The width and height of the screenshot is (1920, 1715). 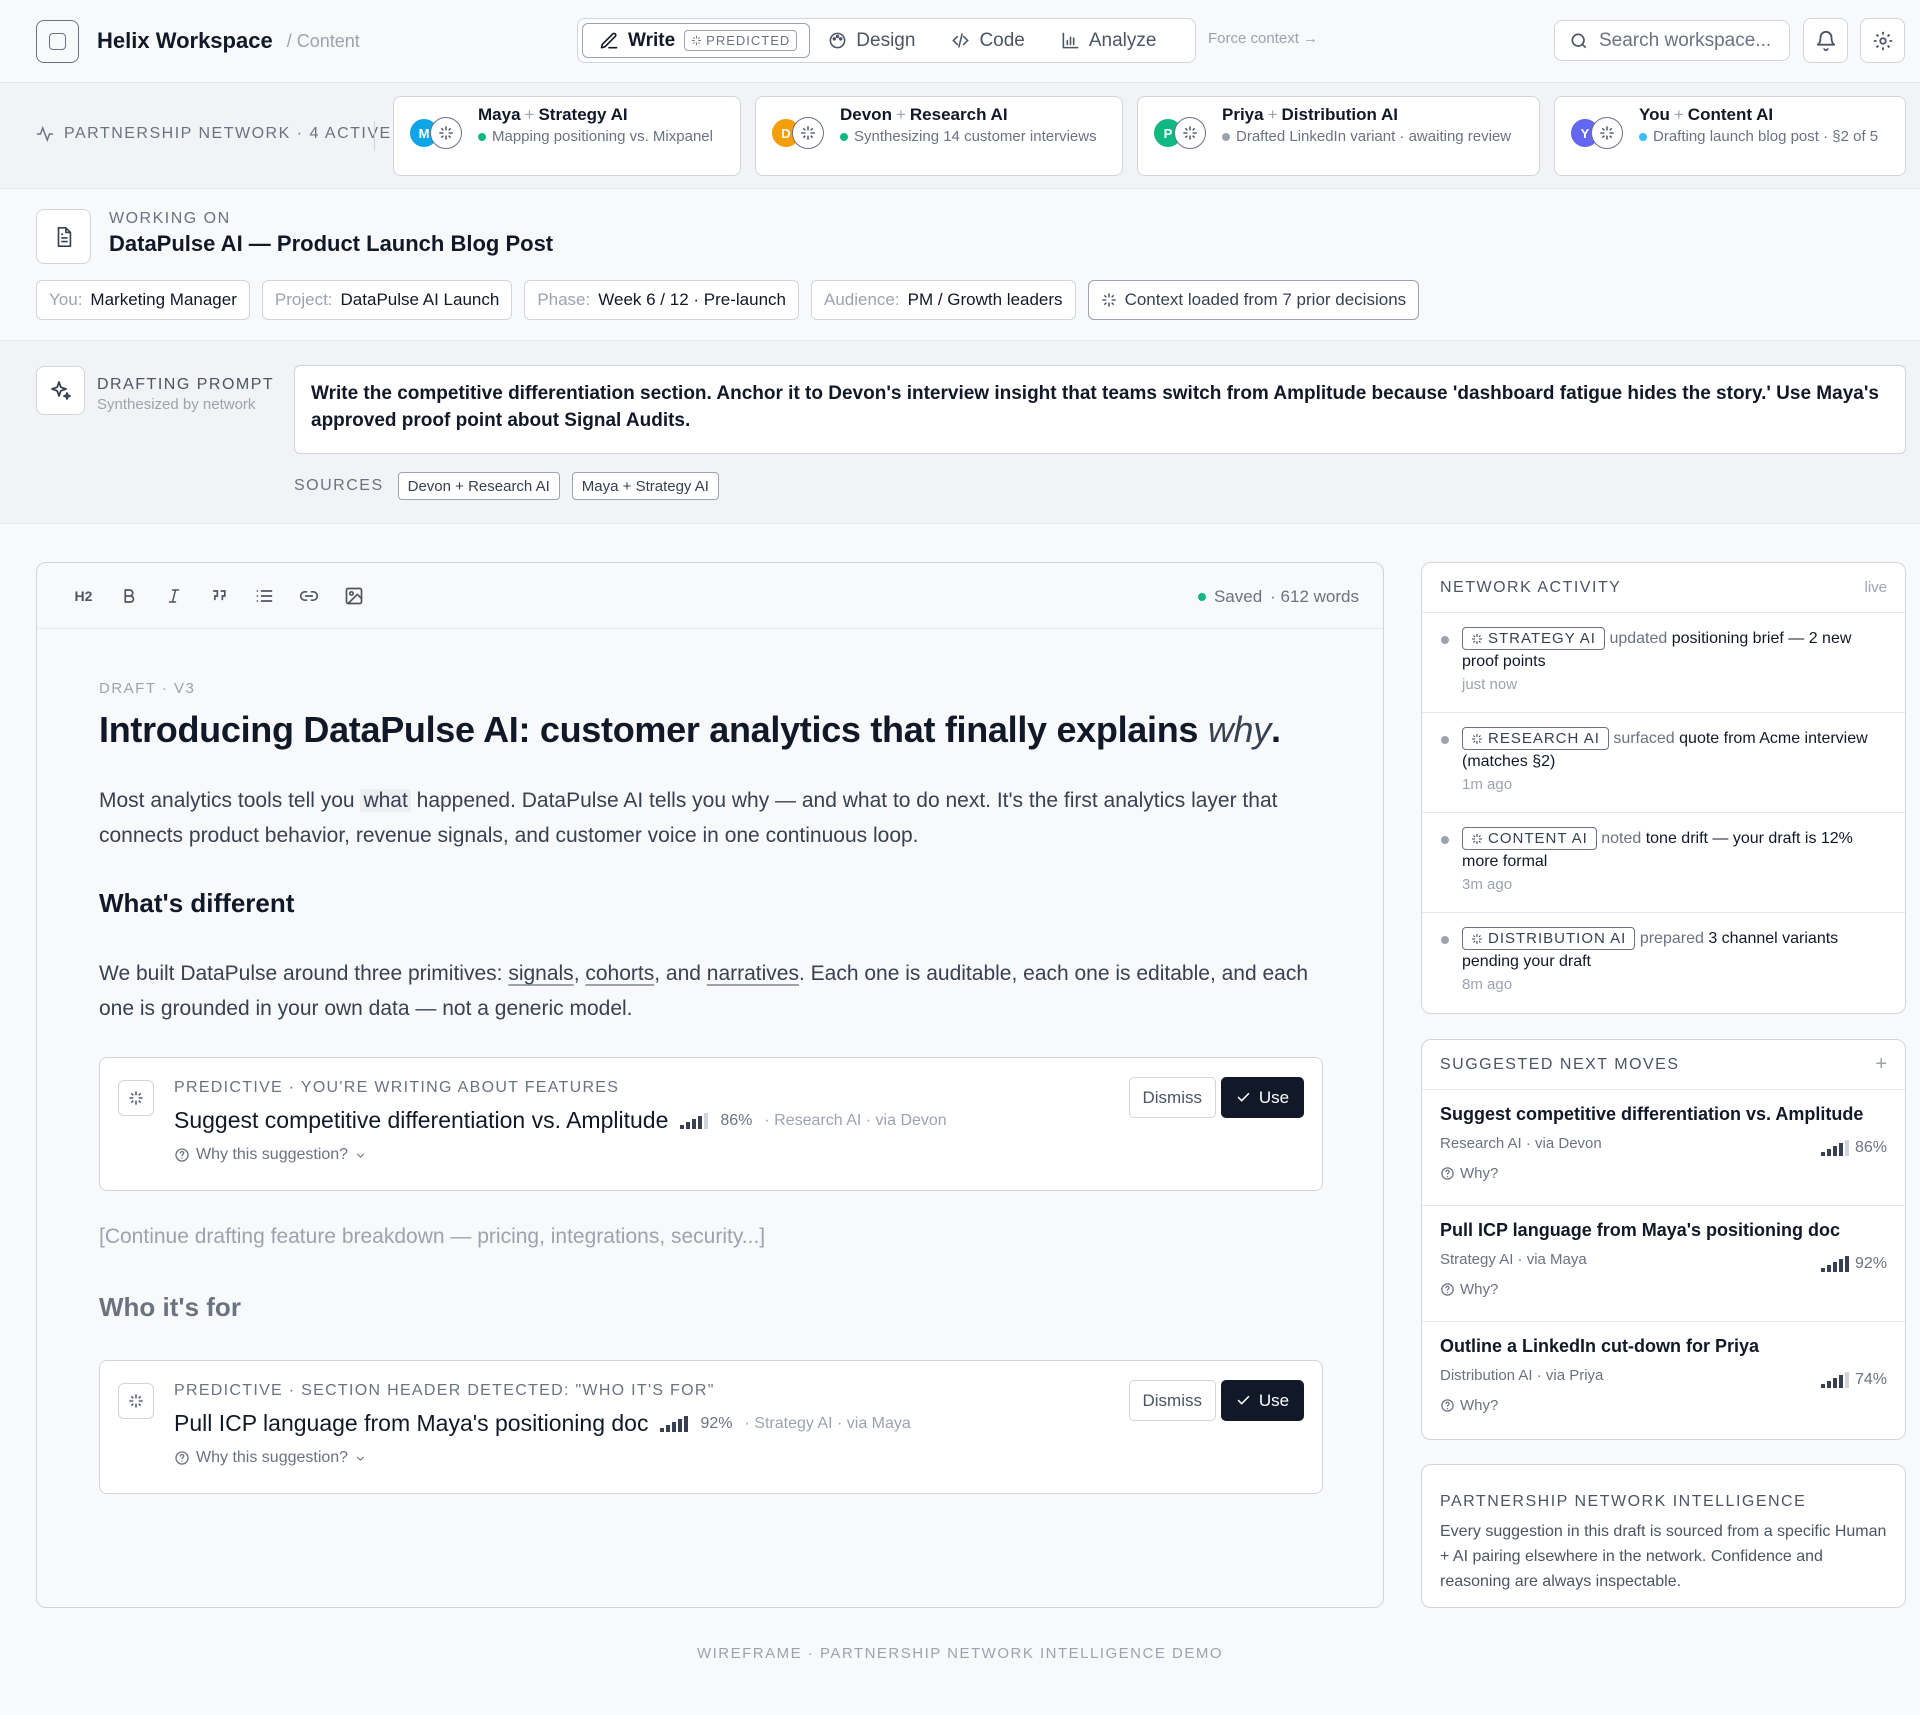 I want to click on partner-avatars: P, so click(x=1181, y=134).